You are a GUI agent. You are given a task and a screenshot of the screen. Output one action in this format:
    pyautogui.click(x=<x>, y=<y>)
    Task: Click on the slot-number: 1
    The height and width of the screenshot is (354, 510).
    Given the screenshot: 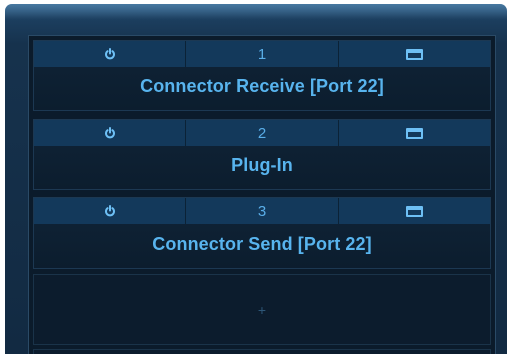 What is the action you would take?
    pyautogui.click(x=262, y=54)
    